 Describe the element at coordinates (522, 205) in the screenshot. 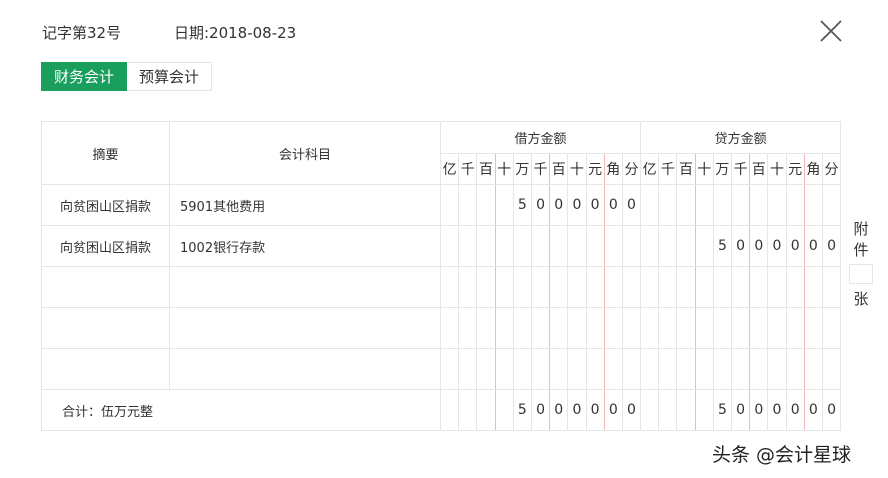

I see `debit-digit-cell: 5` at that location.